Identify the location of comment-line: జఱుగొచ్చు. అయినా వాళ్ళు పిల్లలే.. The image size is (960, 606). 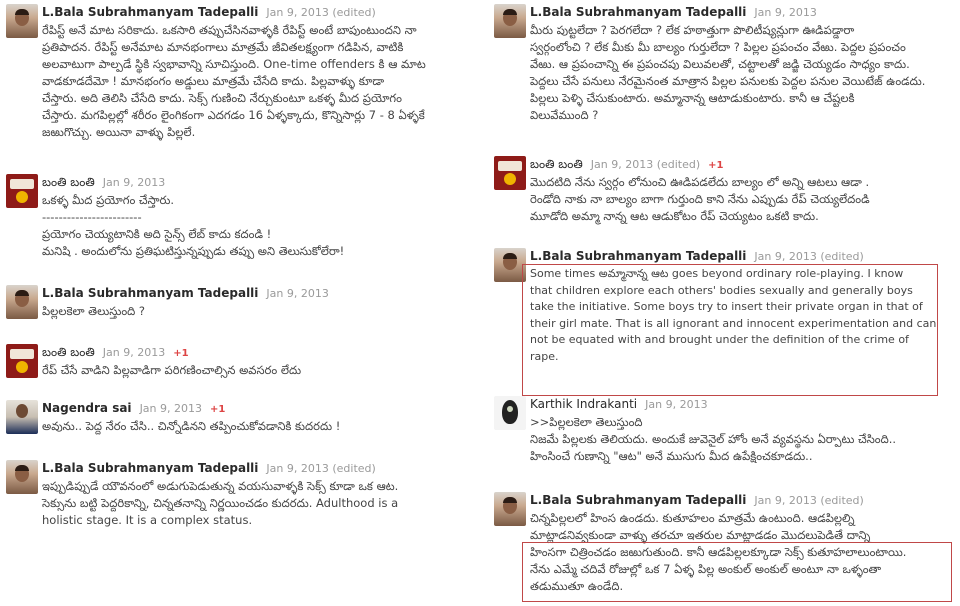
(119, 132).